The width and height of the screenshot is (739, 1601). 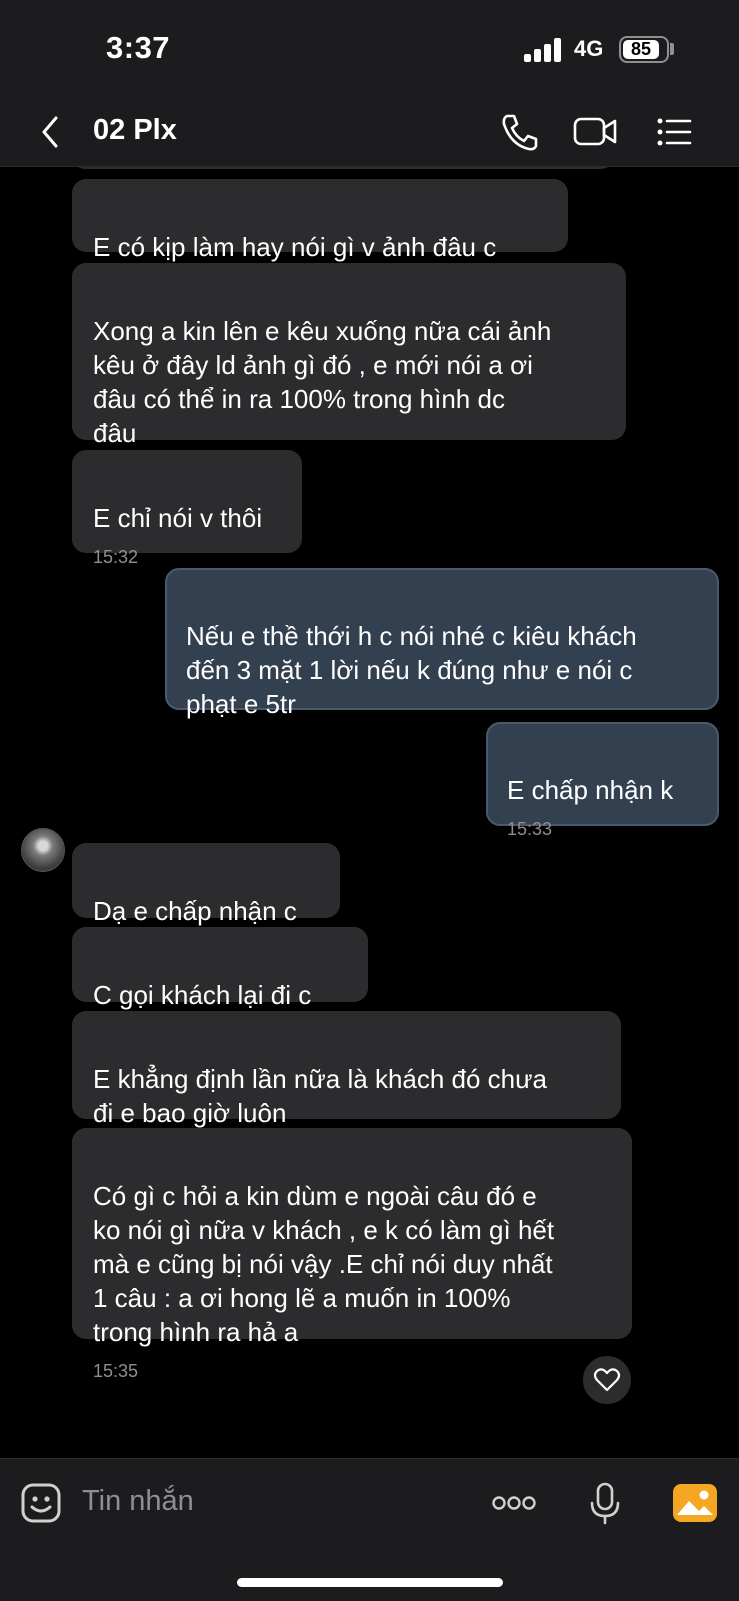 I want to click on message-bubble: E chỉ nói v thôi 15:32, so click(x=187, y=508).